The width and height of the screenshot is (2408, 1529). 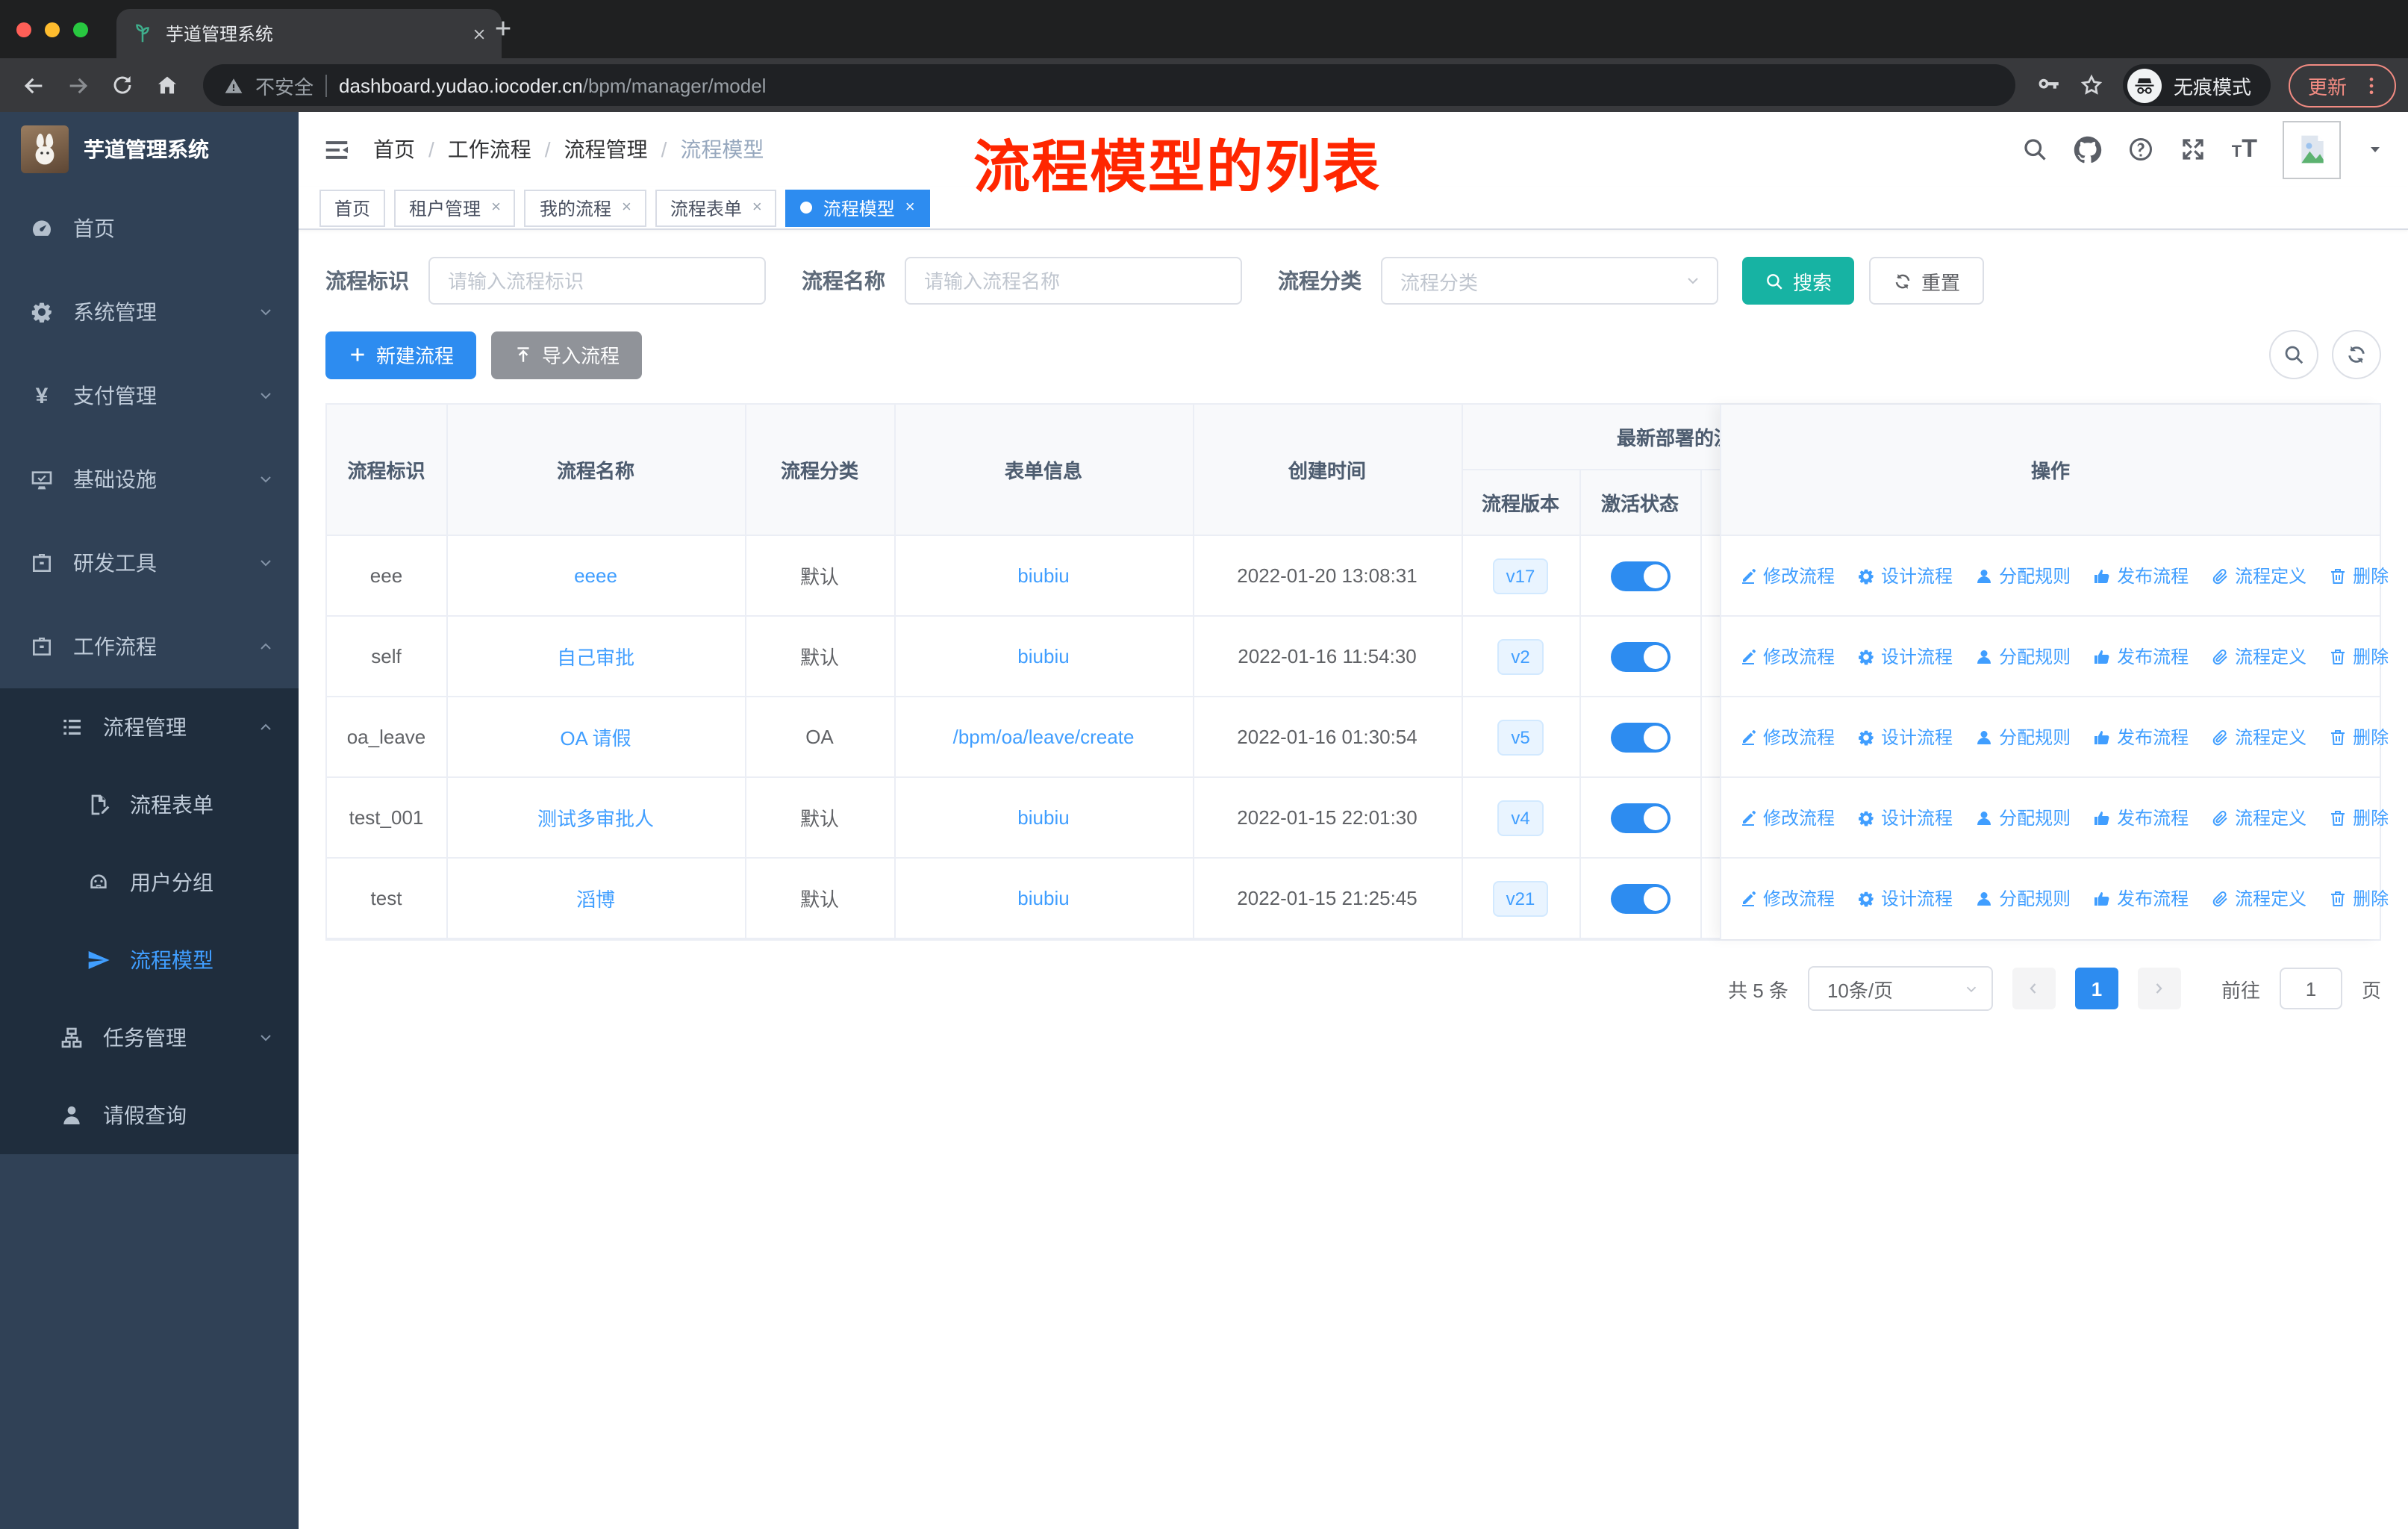 I want to click on tag-tenant: 租户管理 ×, so click(x=455, y=207).